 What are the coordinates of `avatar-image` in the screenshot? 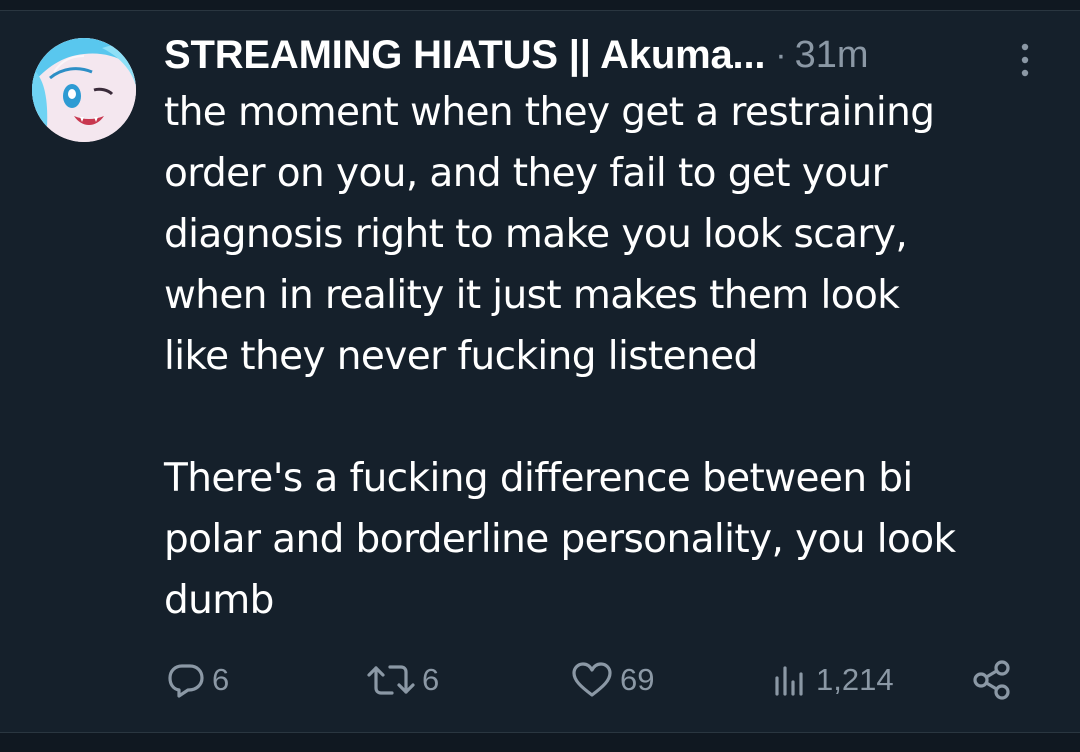 It's located at (84, 90).